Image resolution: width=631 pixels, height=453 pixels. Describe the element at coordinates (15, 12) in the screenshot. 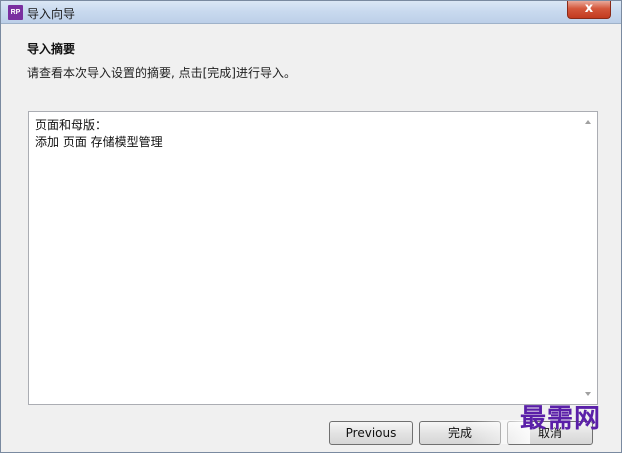

I see `app-icon: RP` at that location.